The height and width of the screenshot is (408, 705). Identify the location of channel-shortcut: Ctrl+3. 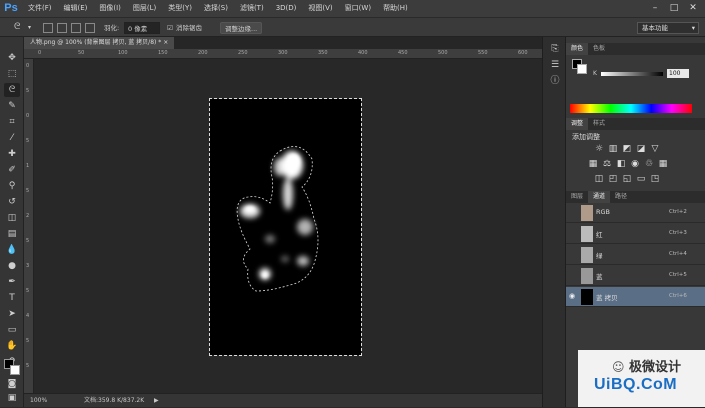
(678, 233).